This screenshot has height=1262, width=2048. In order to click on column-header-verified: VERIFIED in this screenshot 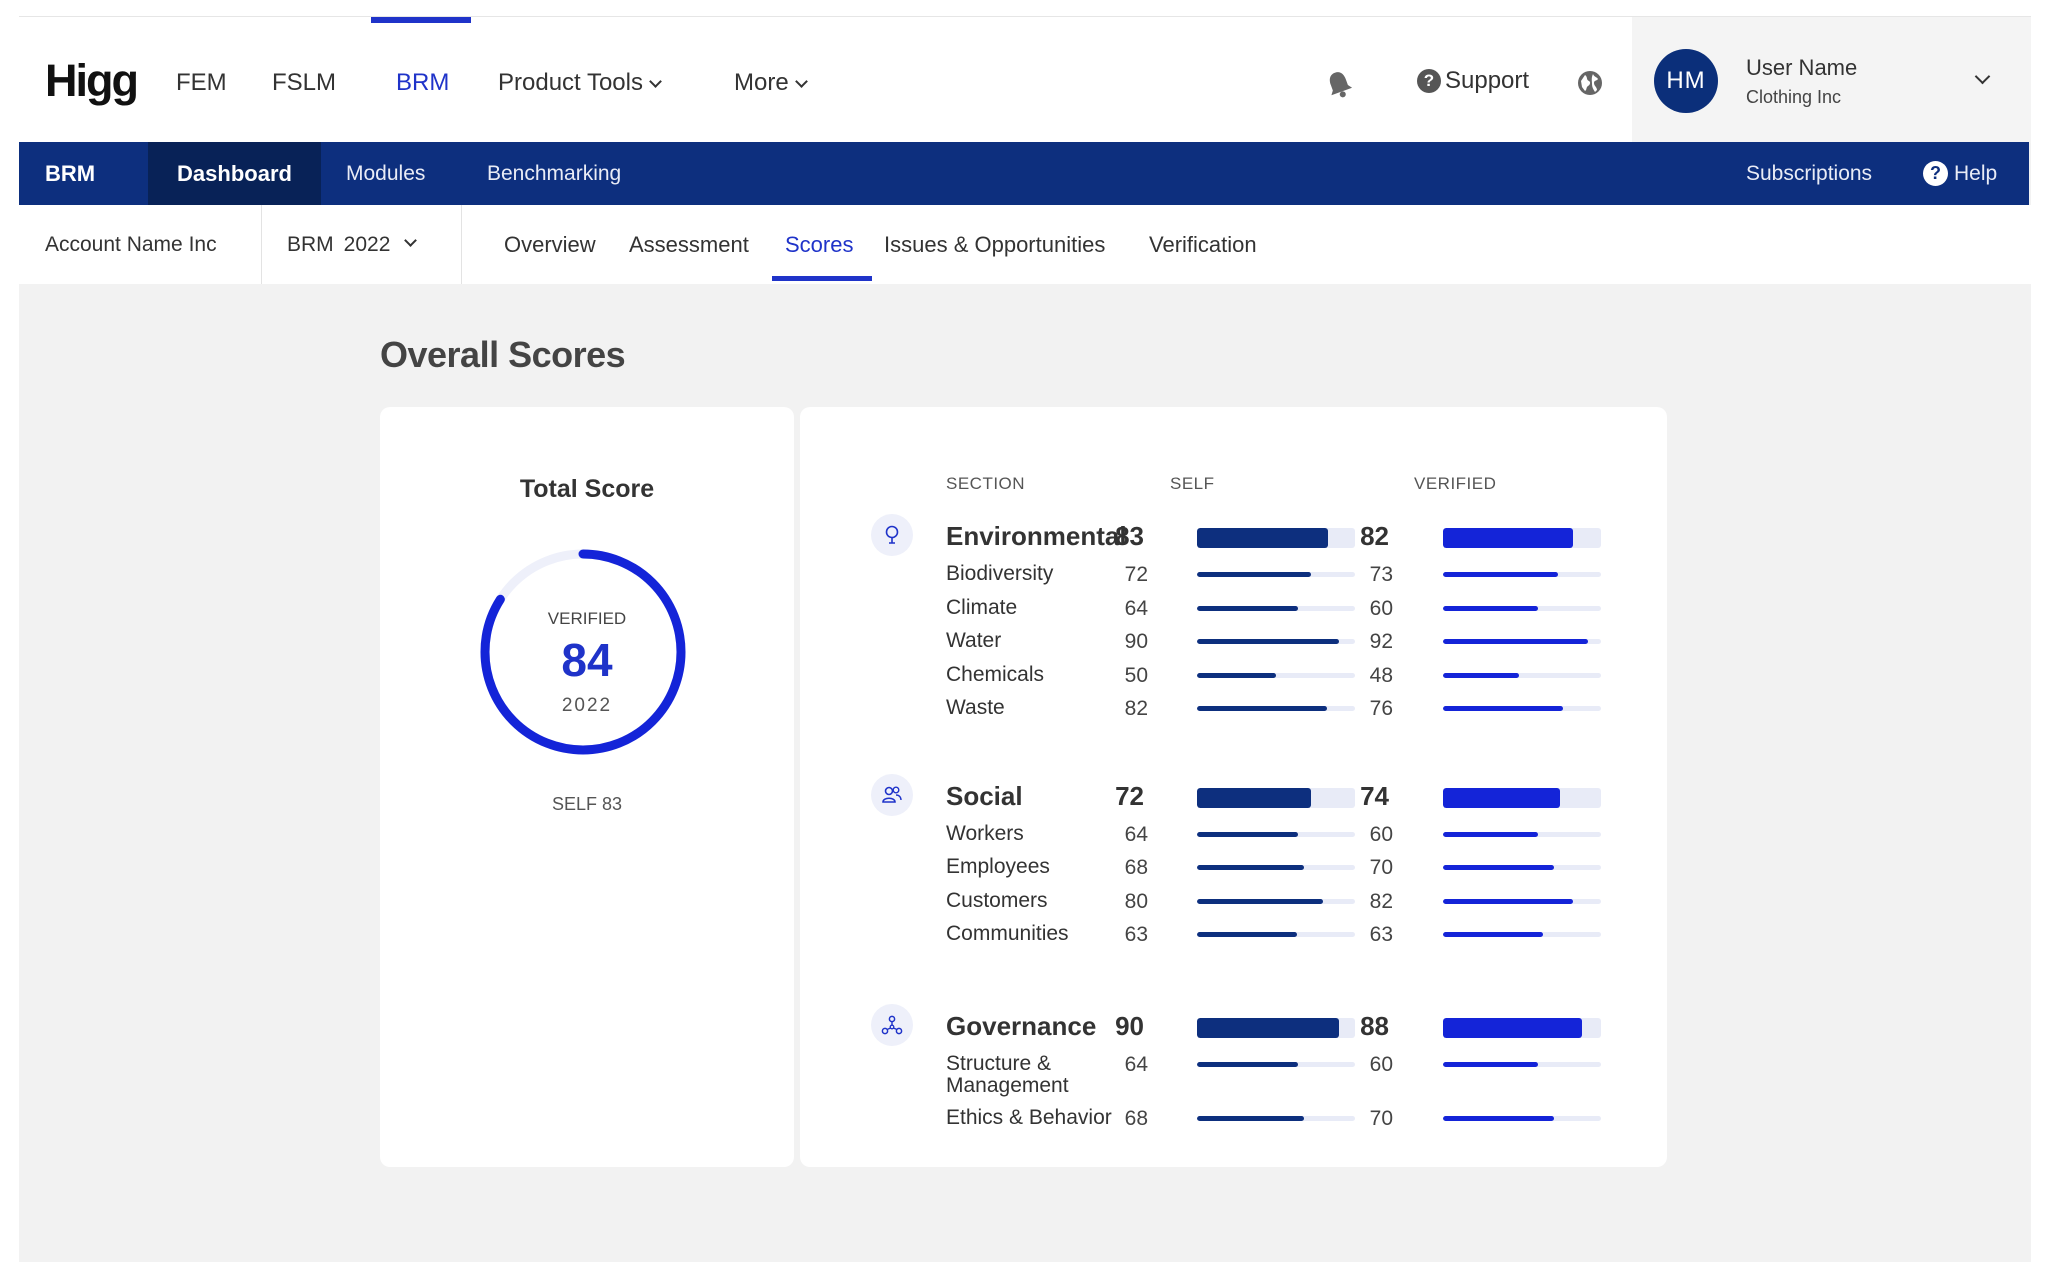, I will do `click(1455, 483)`.